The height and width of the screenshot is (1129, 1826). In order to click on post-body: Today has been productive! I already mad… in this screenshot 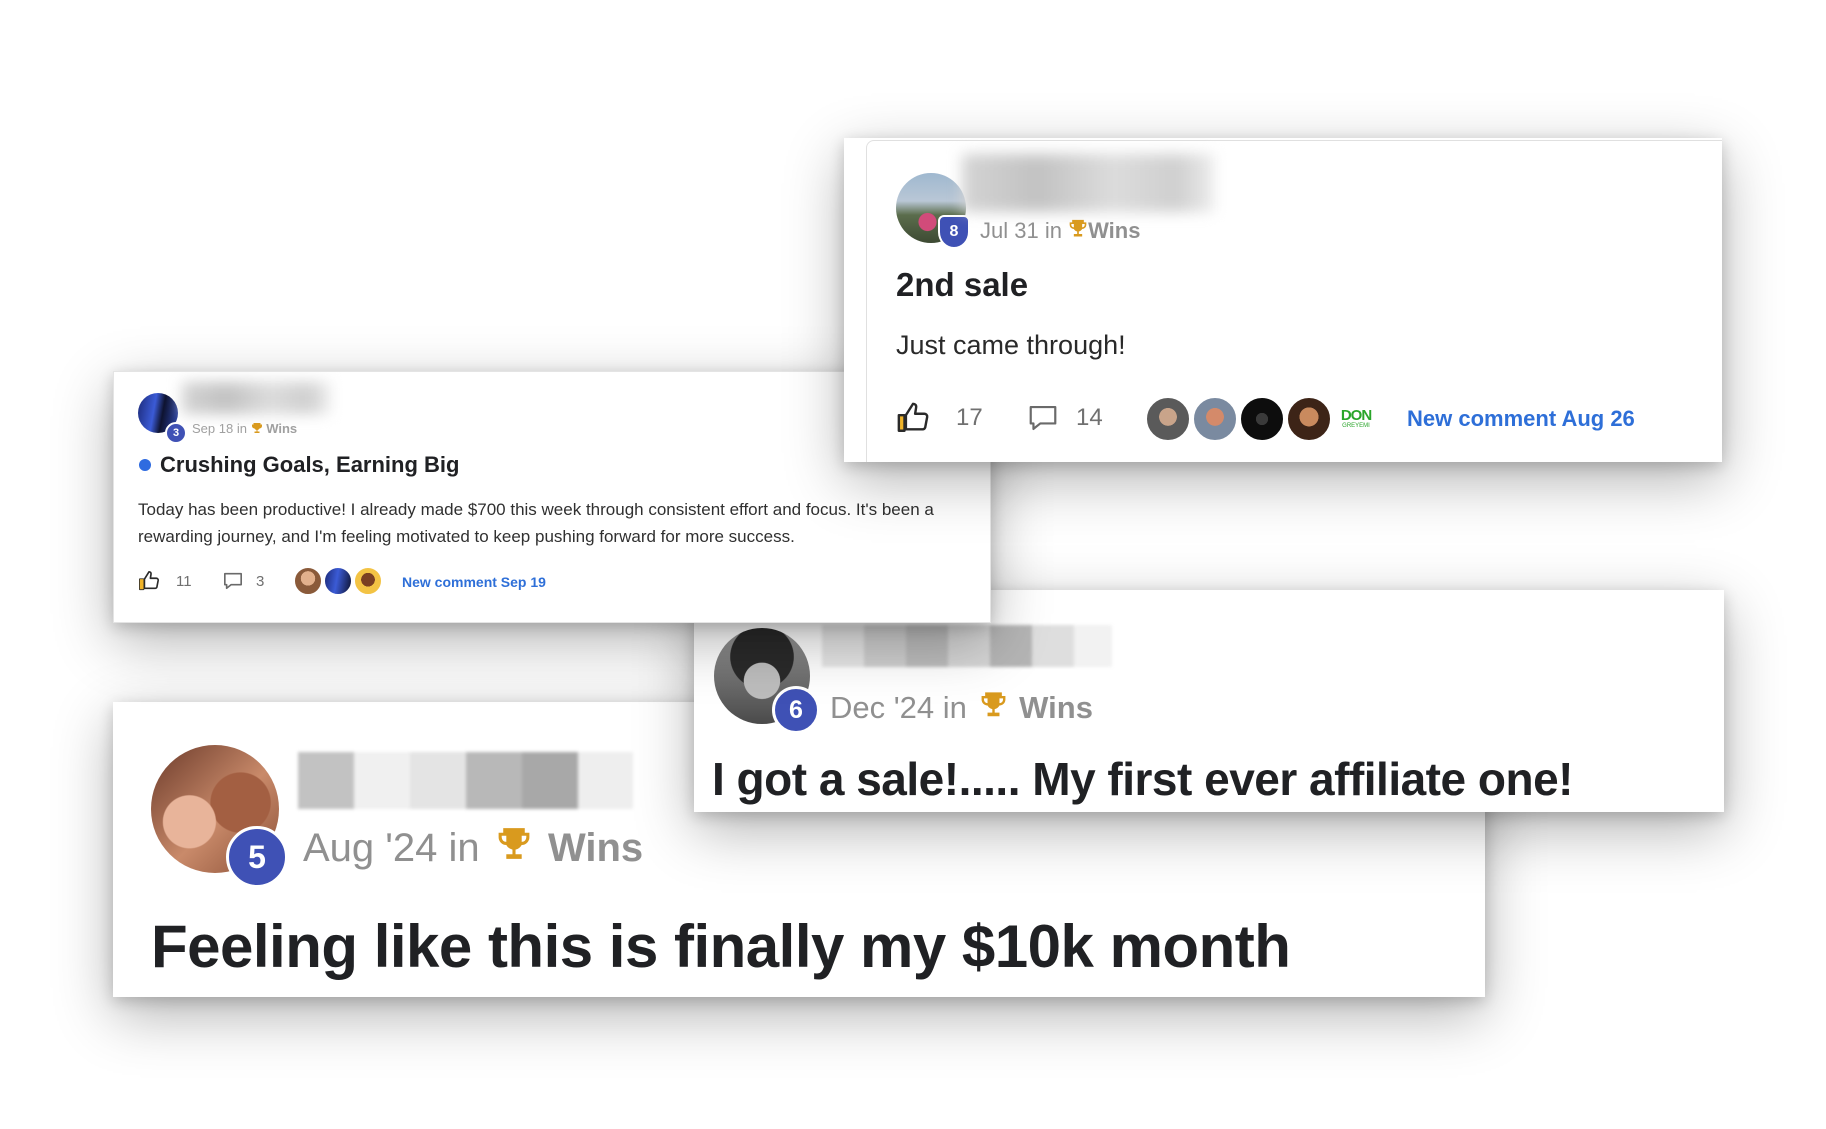, I will do `click(536, 523)`.